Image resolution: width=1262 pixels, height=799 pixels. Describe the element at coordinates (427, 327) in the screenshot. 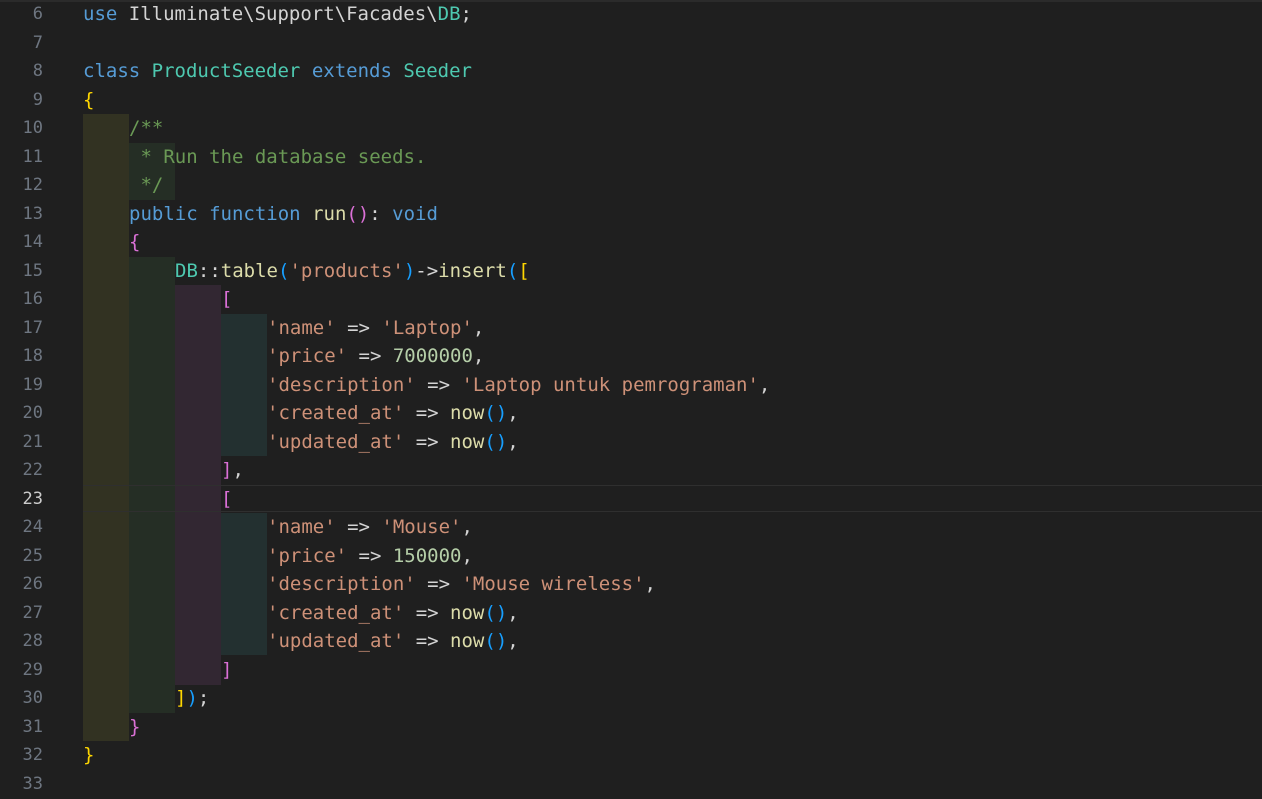

I see `string: 'Laptop'` at that location.